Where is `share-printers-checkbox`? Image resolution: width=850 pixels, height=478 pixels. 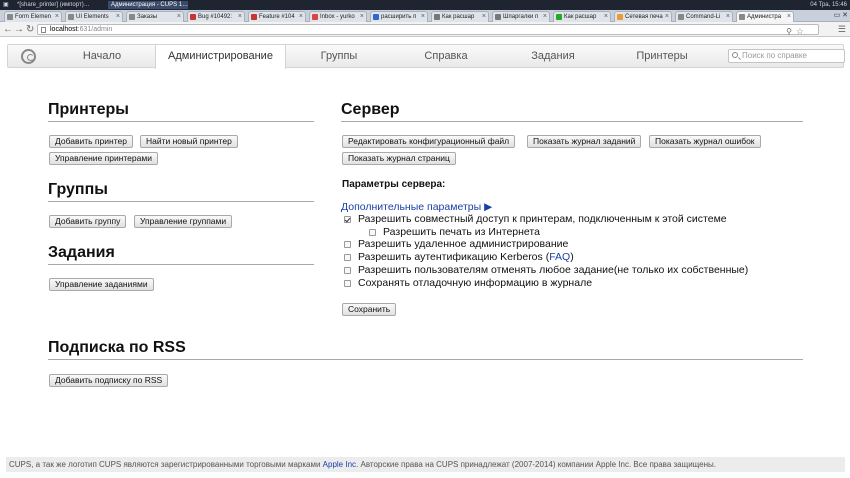
share-printers-checkbox is located at coordinates (347, 219).